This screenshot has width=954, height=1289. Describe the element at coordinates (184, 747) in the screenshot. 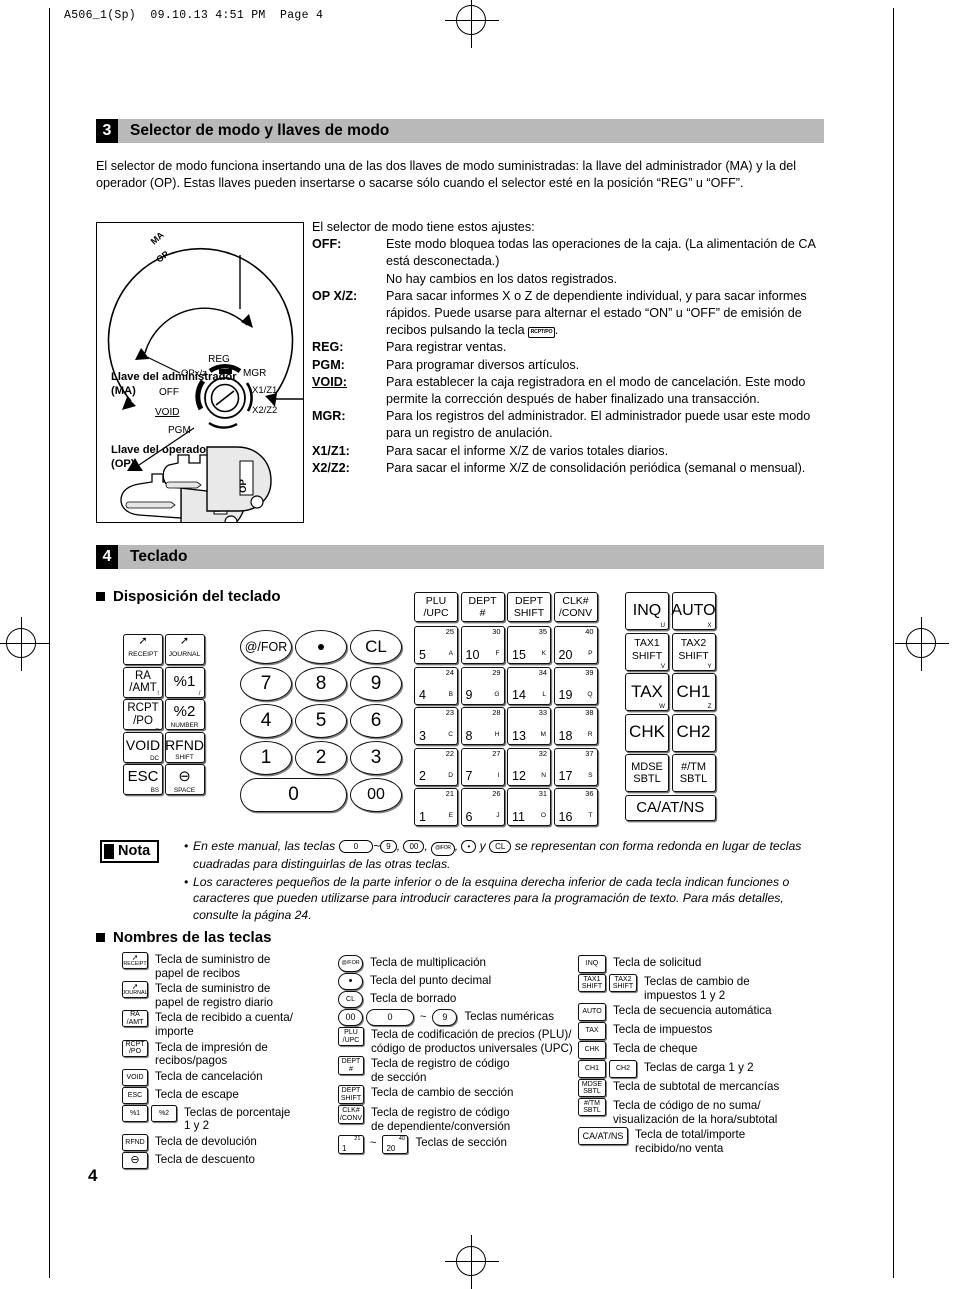

I see `key-rfnd: RFND SHIFT` at that location.